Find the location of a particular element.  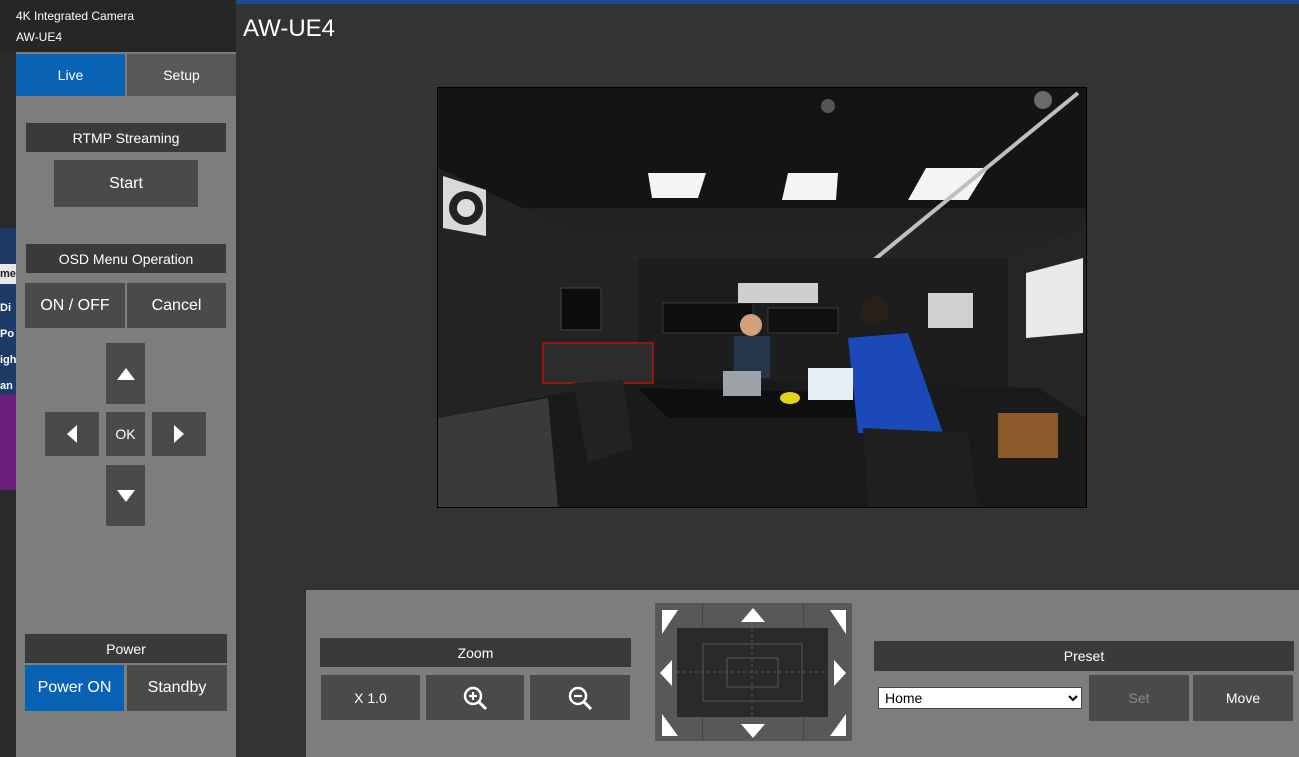

osd-onoff-button: ON / OFF is located at coordinates (75, 305).